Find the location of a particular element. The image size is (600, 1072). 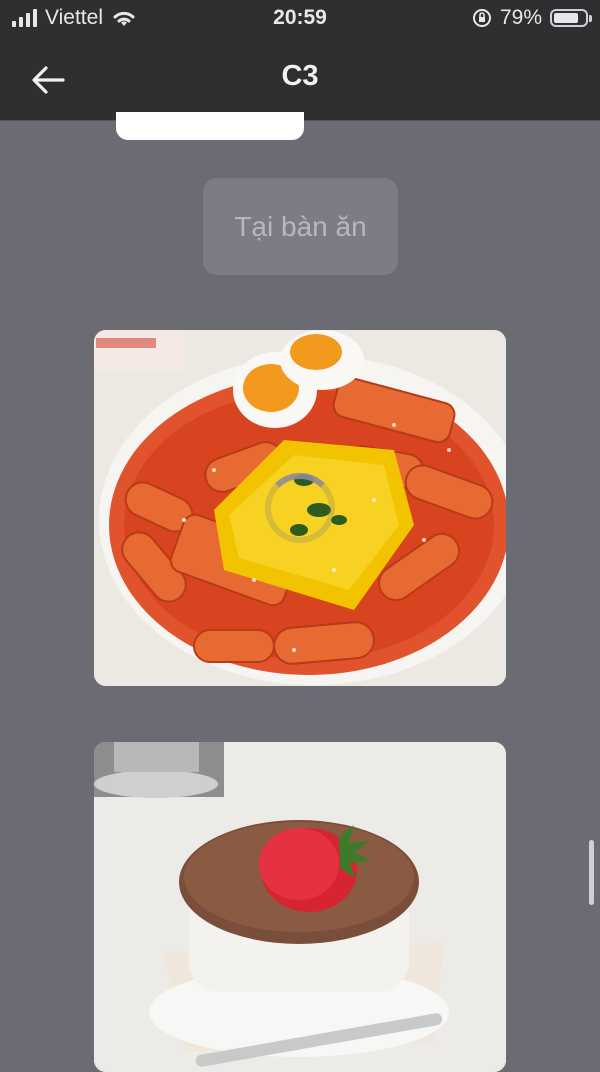

navigation-bar: C3 is located at coordinates (300, 80).